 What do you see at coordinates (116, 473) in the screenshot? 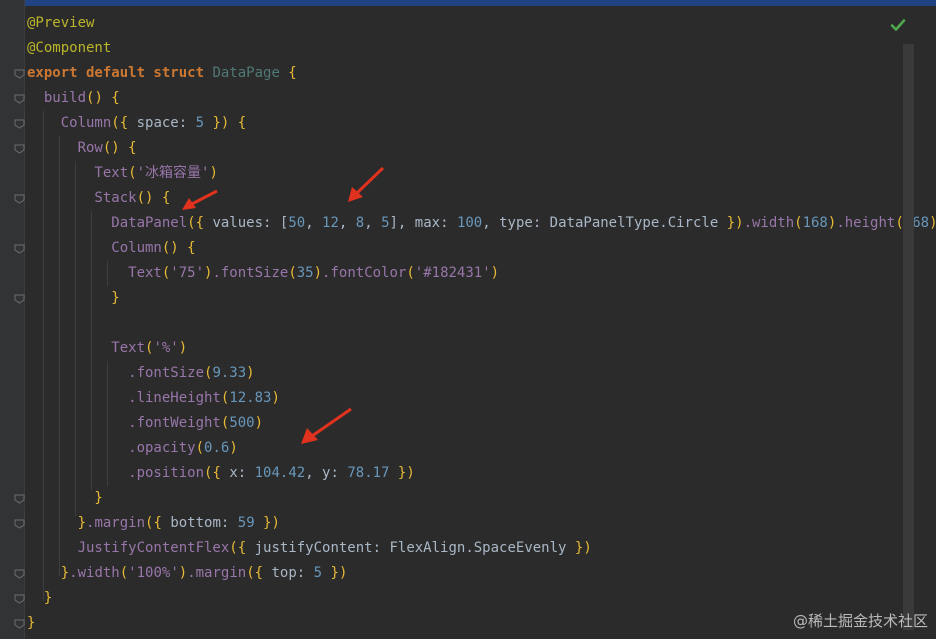
I see `code-token: .position` at bounding box center [116, 473].